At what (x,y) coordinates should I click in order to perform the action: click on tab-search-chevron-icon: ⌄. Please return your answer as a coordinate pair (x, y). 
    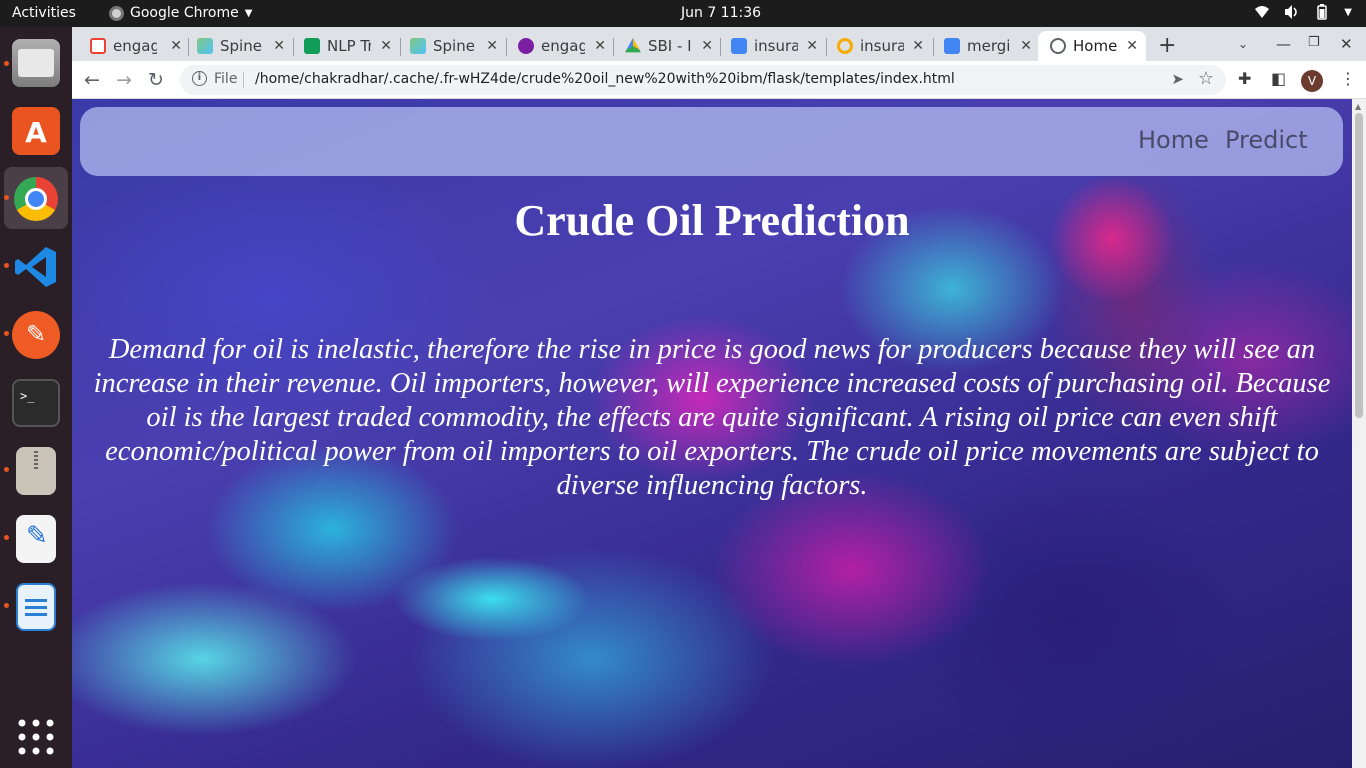
    Looking at the image, I should click on (1243, 44).